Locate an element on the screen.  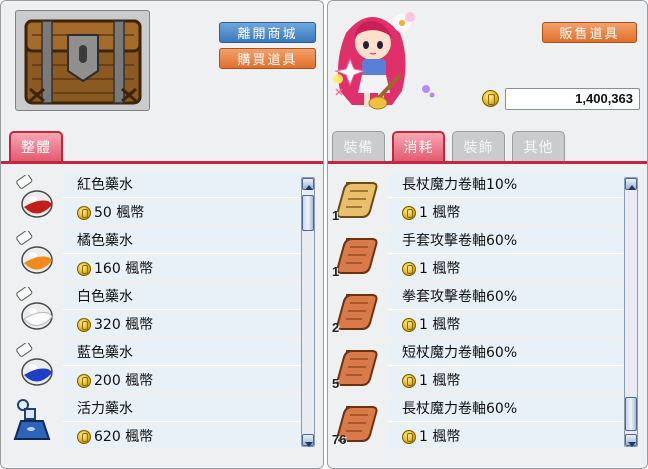
treasure-chest-icon is located at coordinates (83, 62).